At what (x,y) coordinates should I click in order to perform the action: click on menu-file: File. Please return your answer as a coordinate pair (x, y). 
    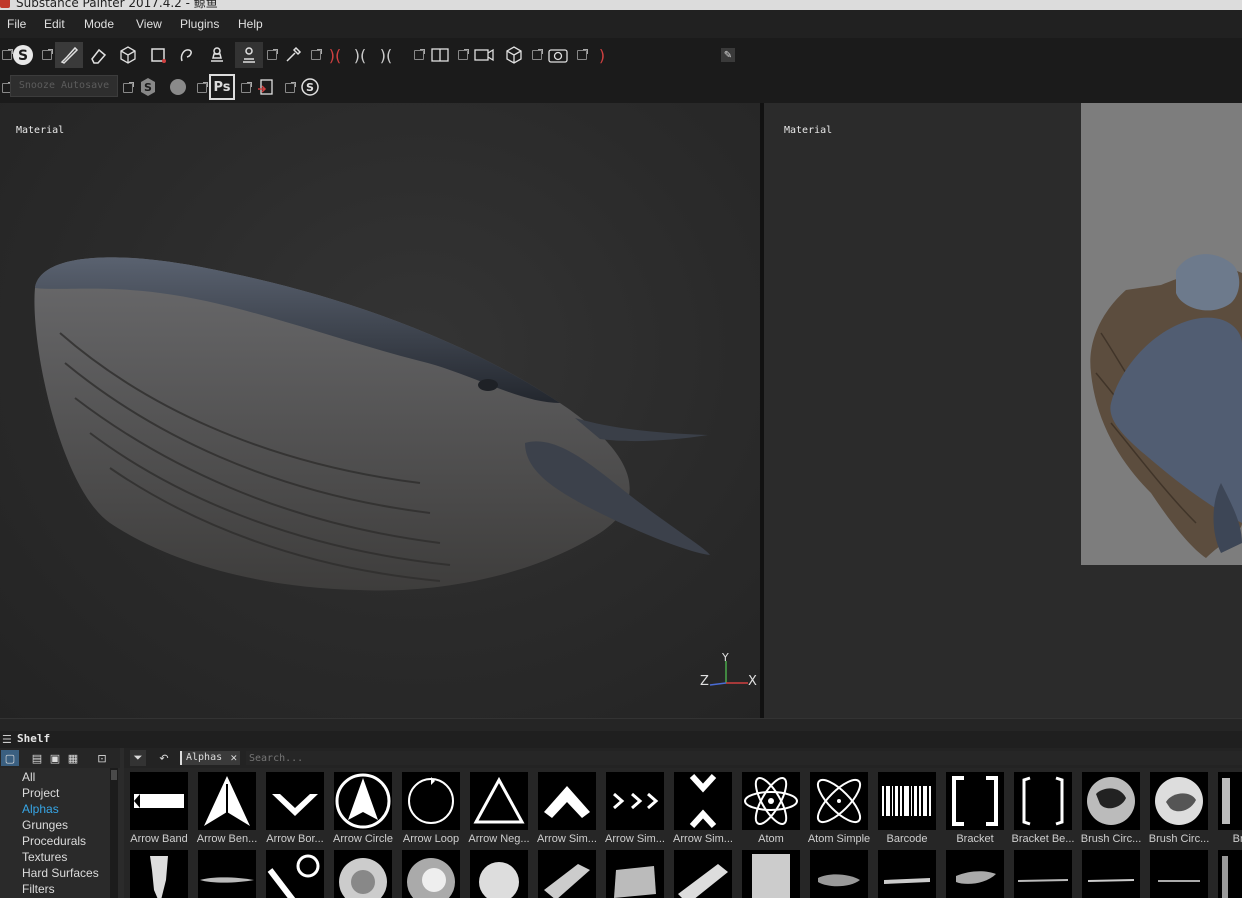
    Looking at the image, I should click on (16, 24).